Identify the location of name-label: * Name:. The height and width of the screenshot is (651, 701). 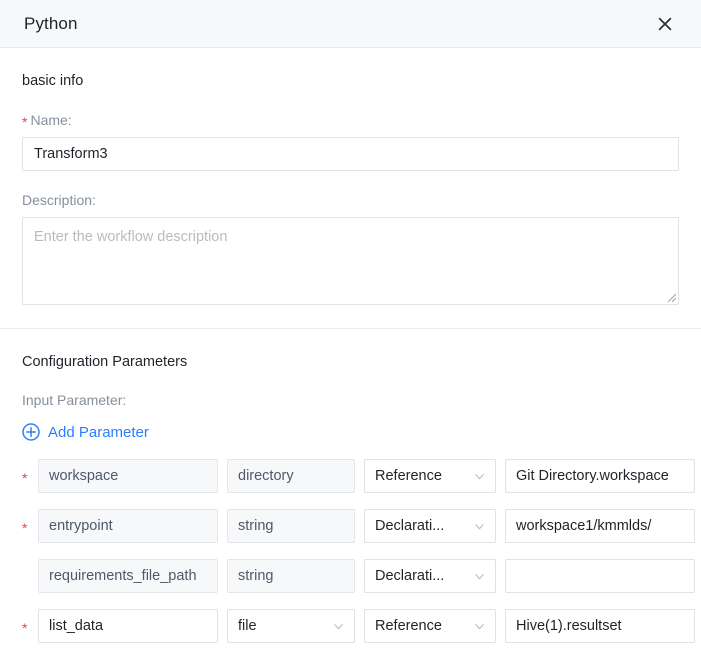
(350, 120).